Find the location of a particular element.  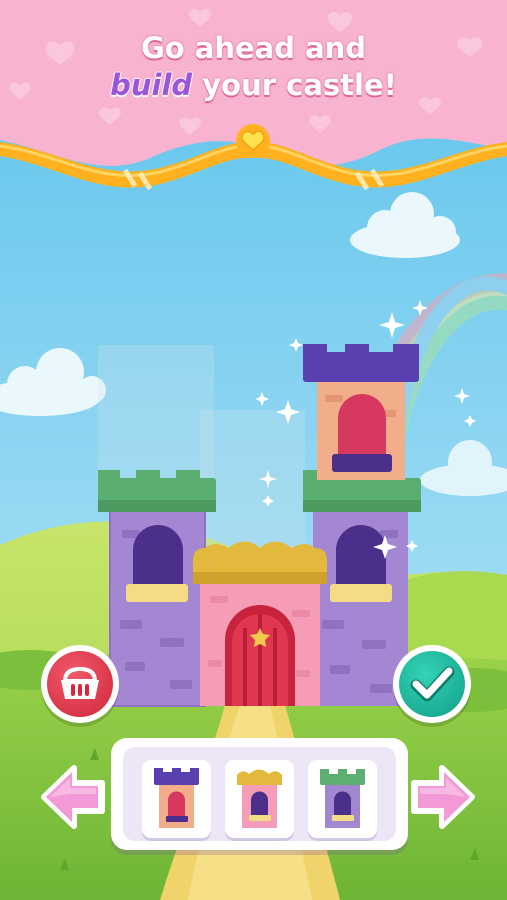

previous-pieces-button is located at coordinates (73, 797).